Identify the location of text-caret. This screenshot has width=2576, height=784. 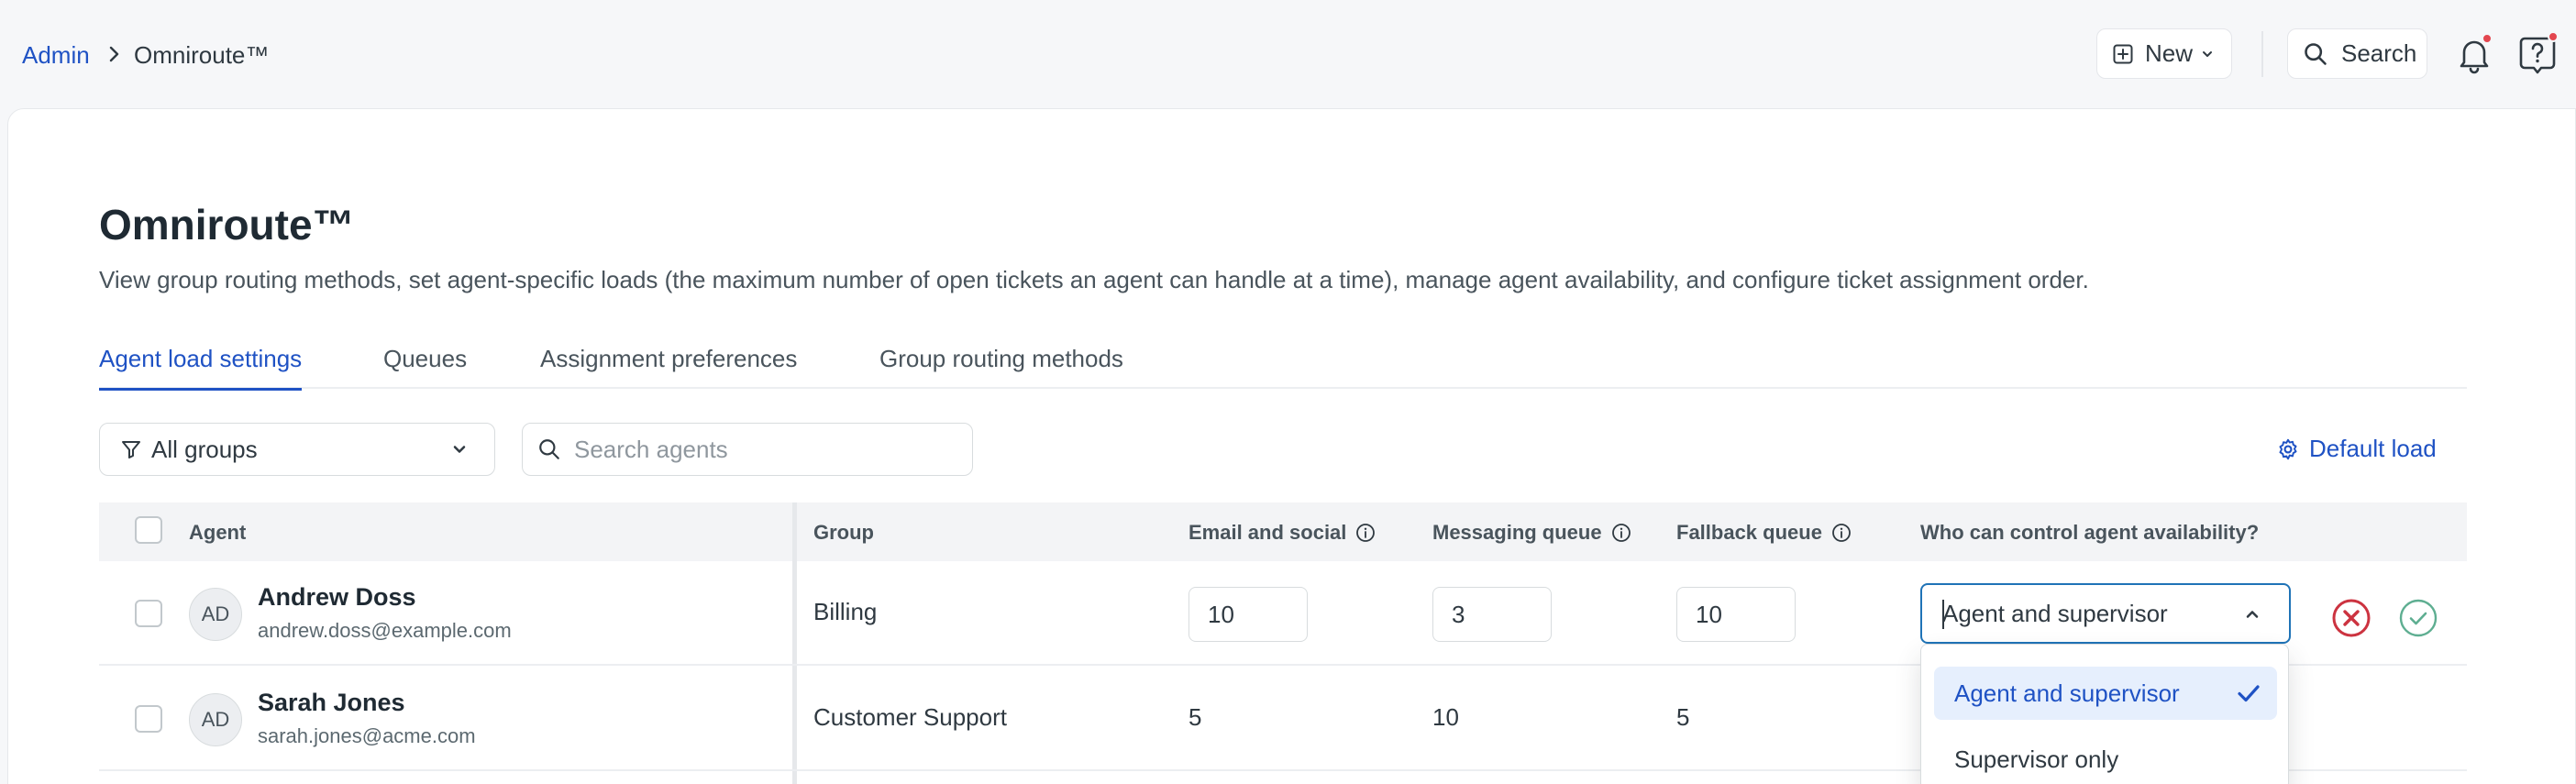
(1943, 615).